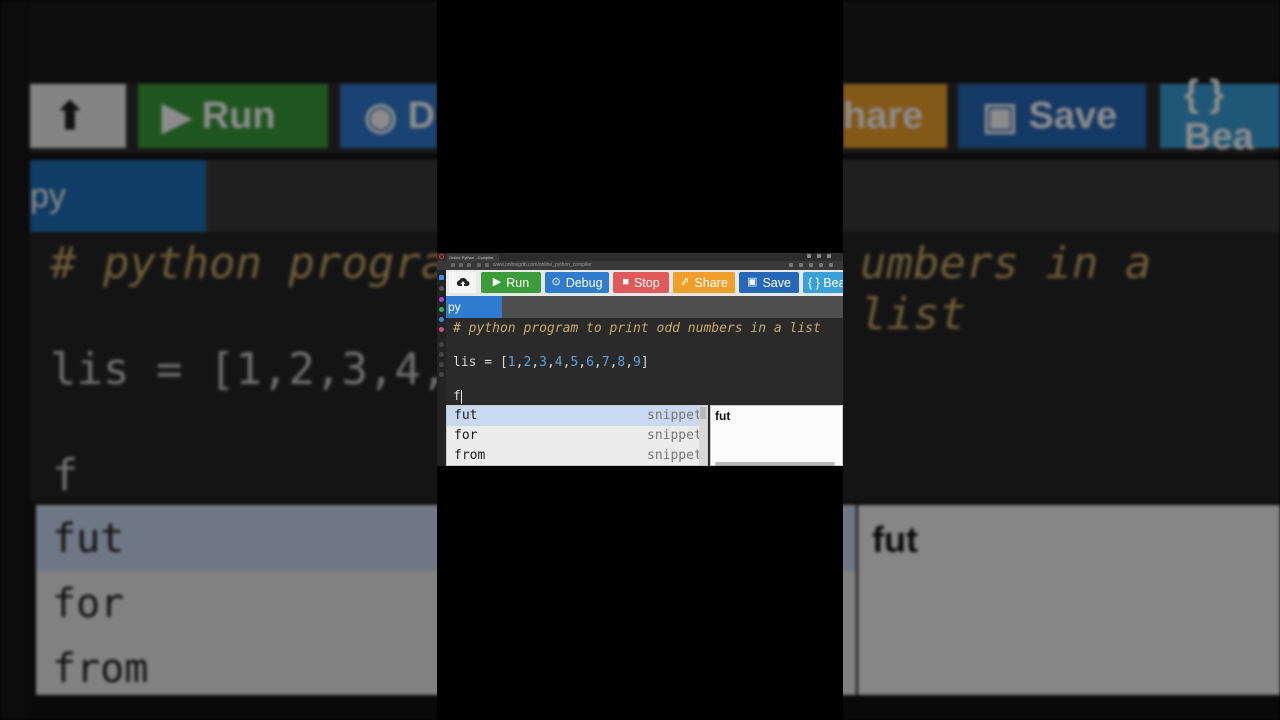  What do you see at coordinates (441, 309) in the screenshot?
I see `whatsapp-icon` at bounding box center [441, 309].